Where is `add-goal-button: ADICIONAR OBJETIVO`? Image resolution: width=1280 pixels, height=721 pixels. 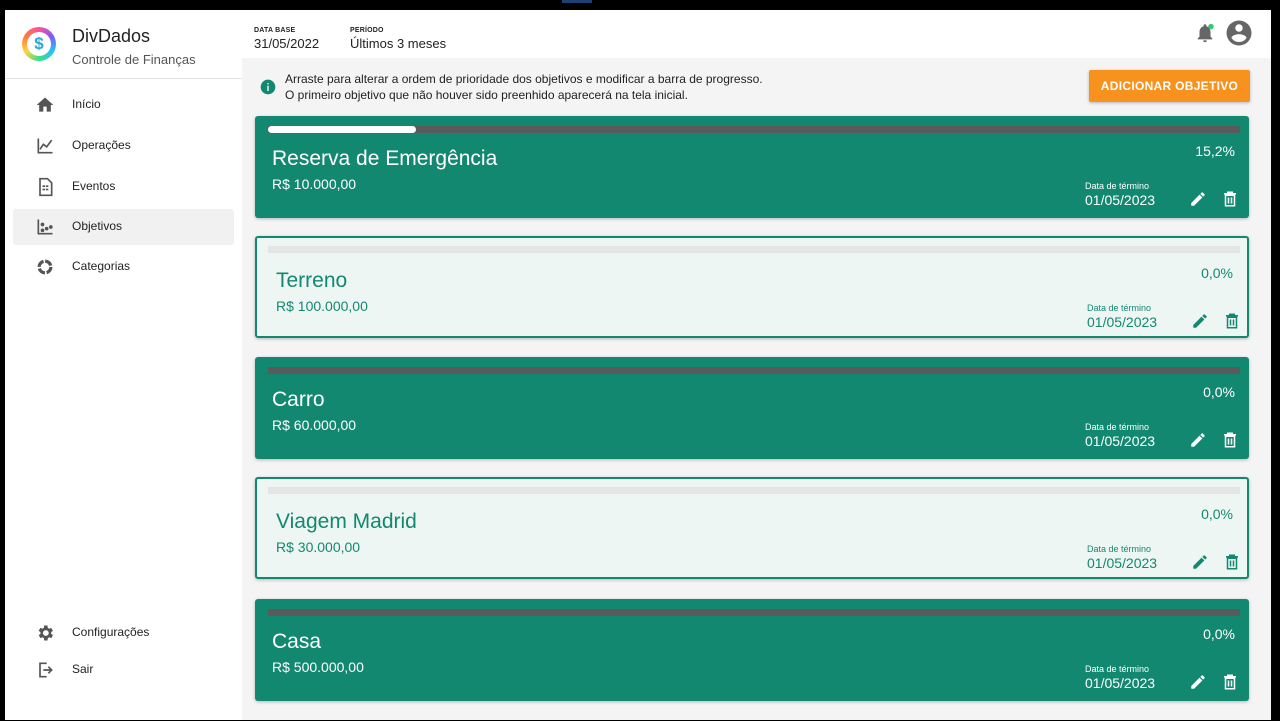
add-goal-button: ADICIONAR OBJETIVO is located at coordinates (1169, 86).